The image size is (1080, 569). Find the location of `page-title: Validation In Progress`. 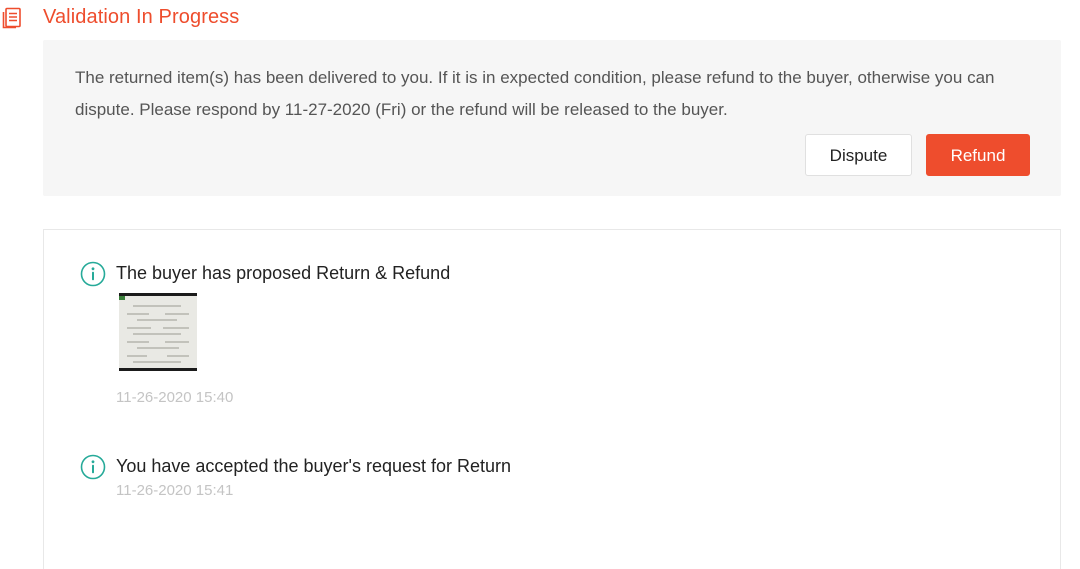

page-title: Validation In Progress is located at coordinates (141, 17).